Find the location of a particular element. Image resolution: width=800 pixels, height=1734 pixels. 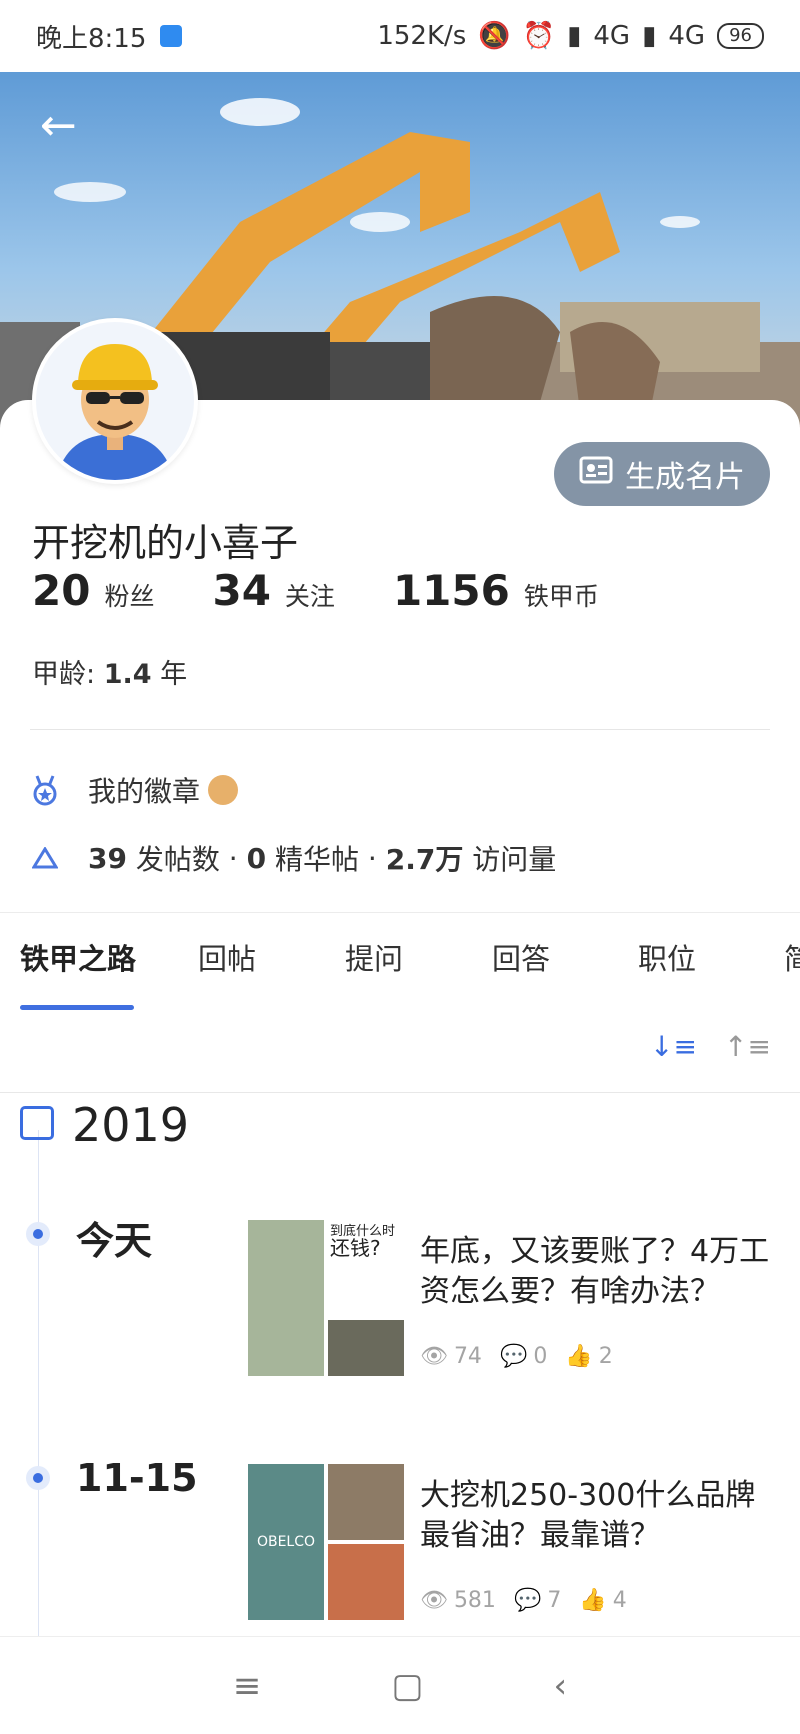

battery-indicator: 96 is located at coordinates (740, 36).